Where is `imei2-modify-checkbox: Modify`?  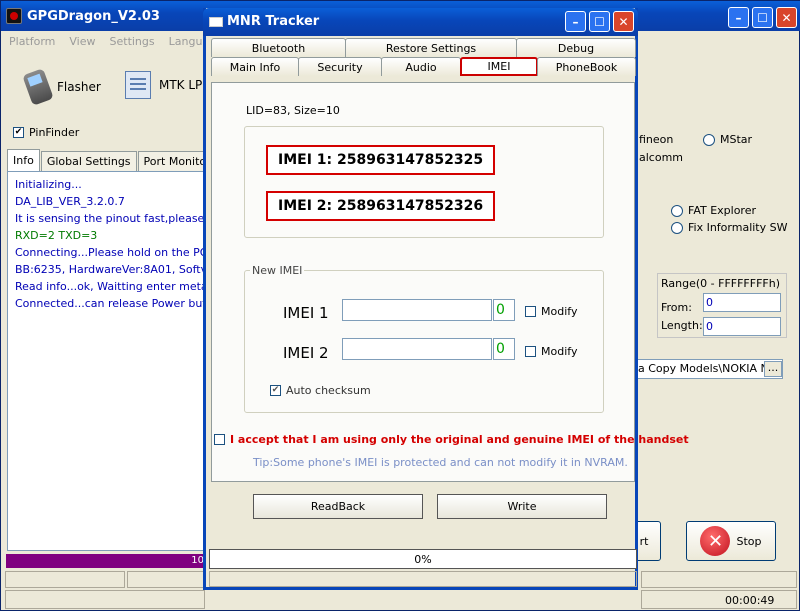 imei2-modify-checkbox: Modify is located at coordinates (551, 351).